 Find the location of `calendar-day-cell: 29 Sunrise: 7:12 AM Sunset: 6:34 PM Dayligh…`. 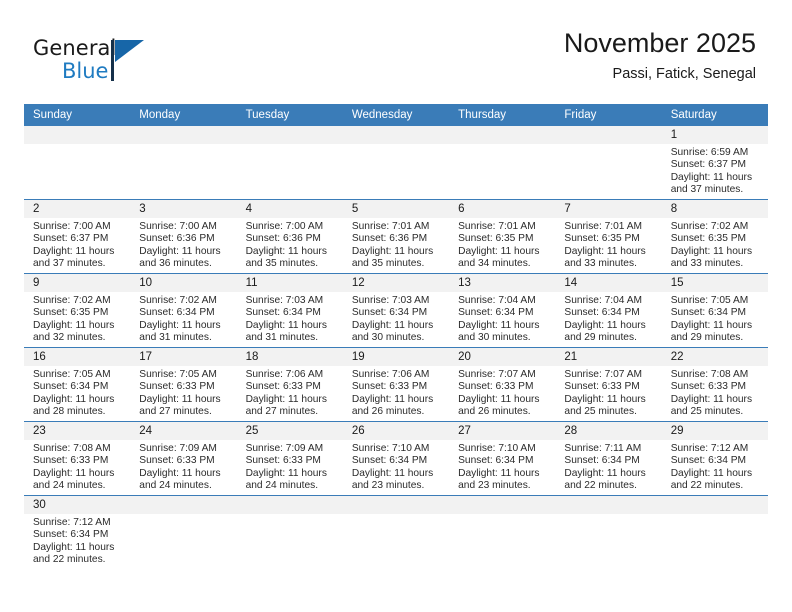

calendar-day-cell: 29 Sunrise: 7:12 AM Sunset: 6:34 PM Dayligh… is located at coordinates (714, 458).